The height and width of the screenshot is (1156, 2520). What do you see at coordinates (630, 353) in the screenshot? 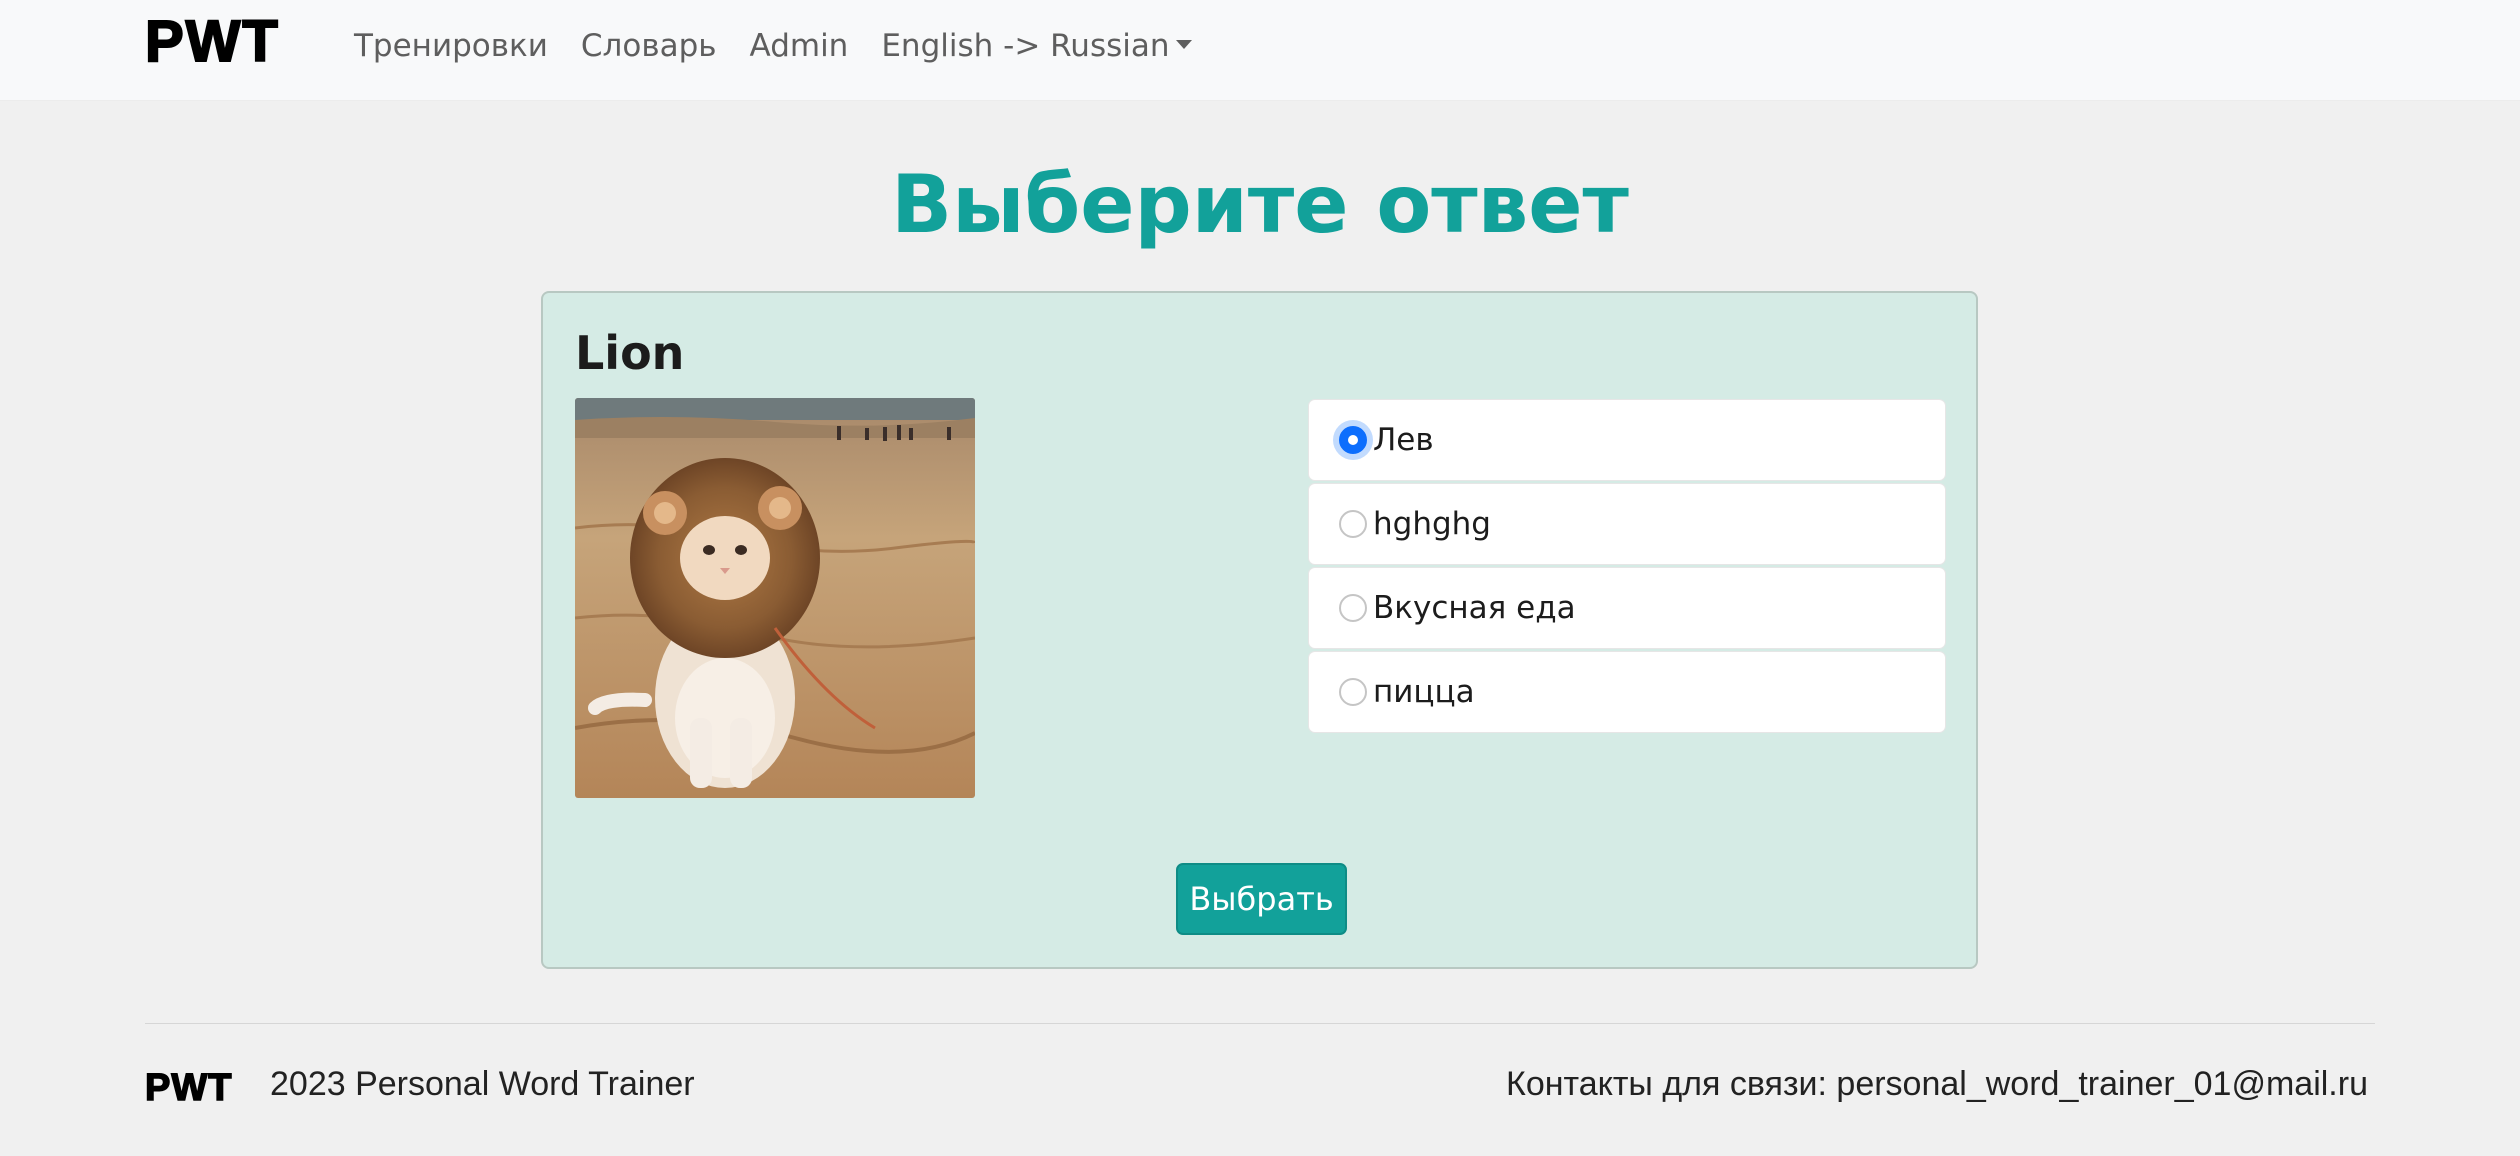
I see `quiz-word: Lion` at bounding box center [630, 353].